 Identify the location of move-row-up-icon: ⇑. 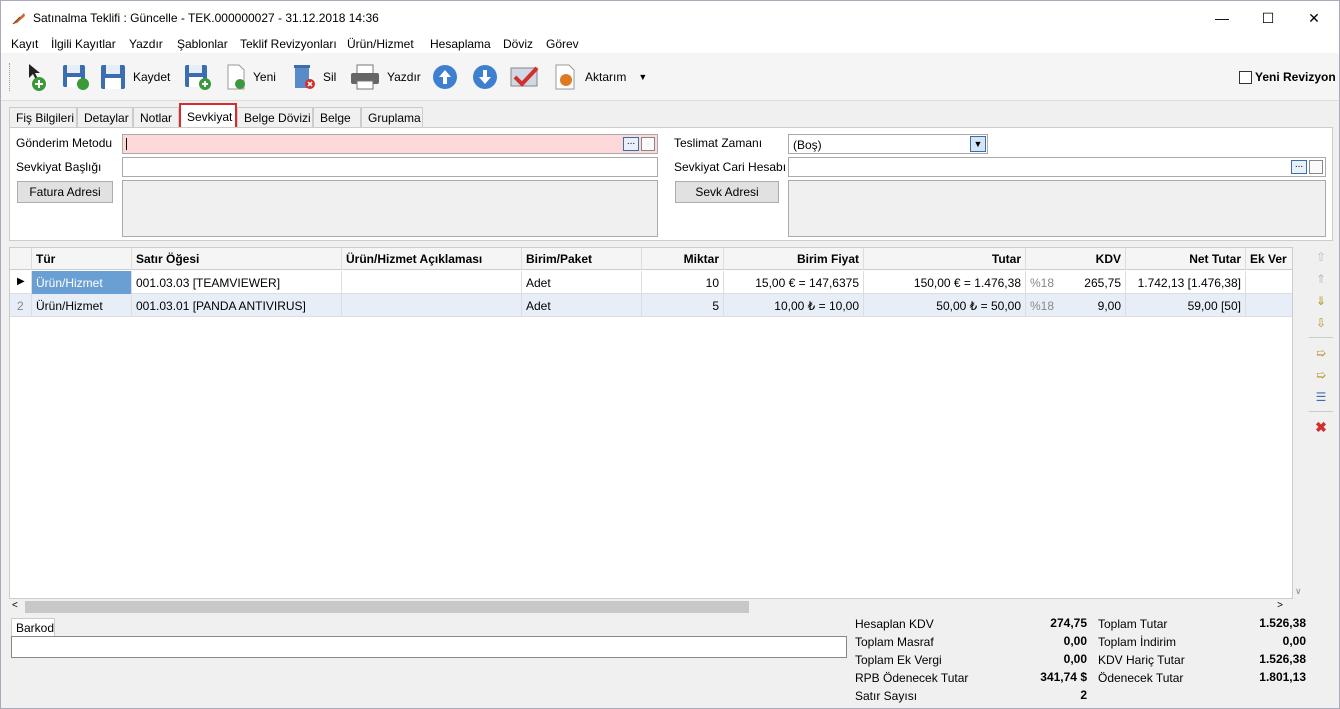
(1321, 279).